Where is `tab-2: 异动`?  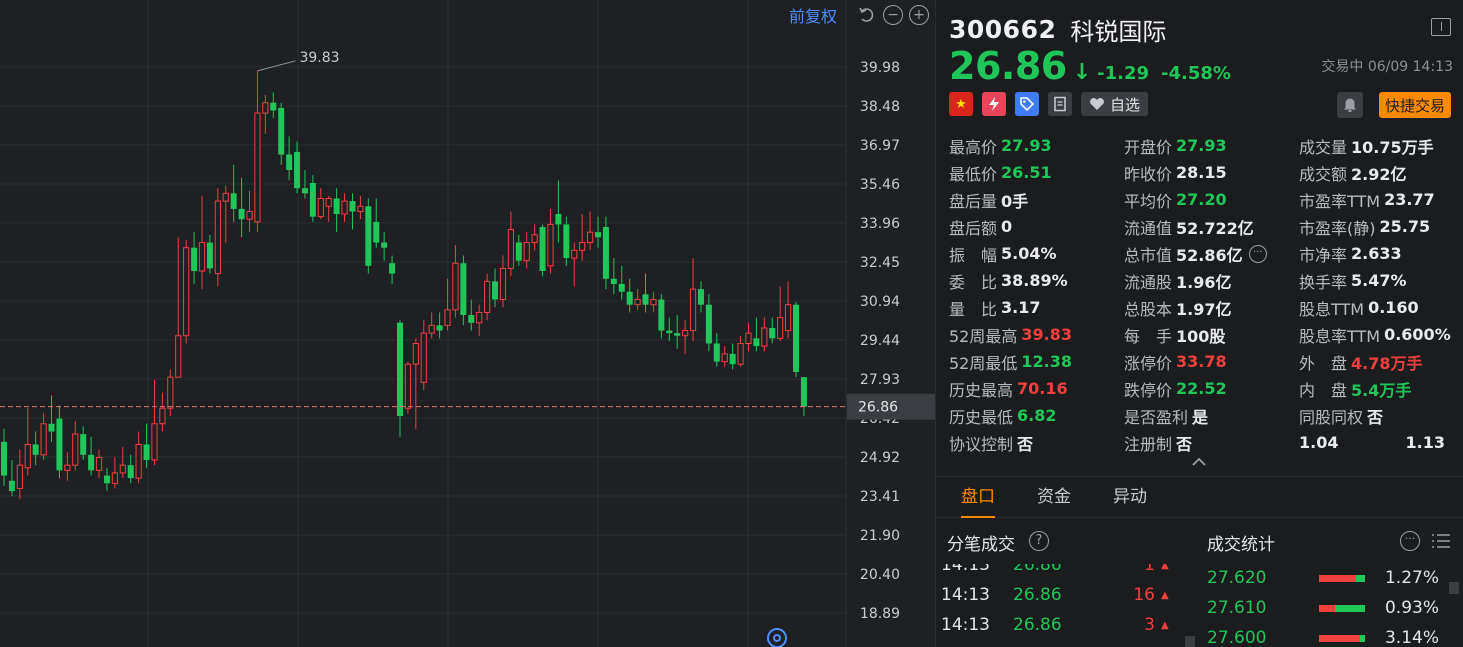 tab-2: 异动 is located at coordinates (1130, 497).